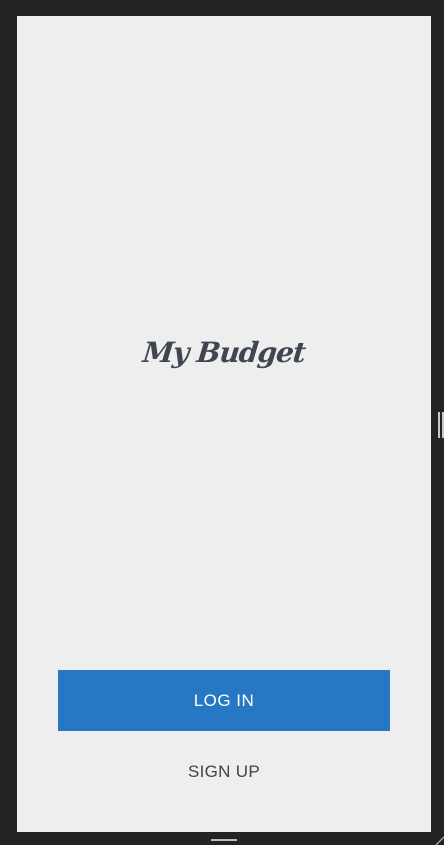  Describe the element at coordinates (224, 700) in the screenshot. I see `login-button: LOG IN` at that location.